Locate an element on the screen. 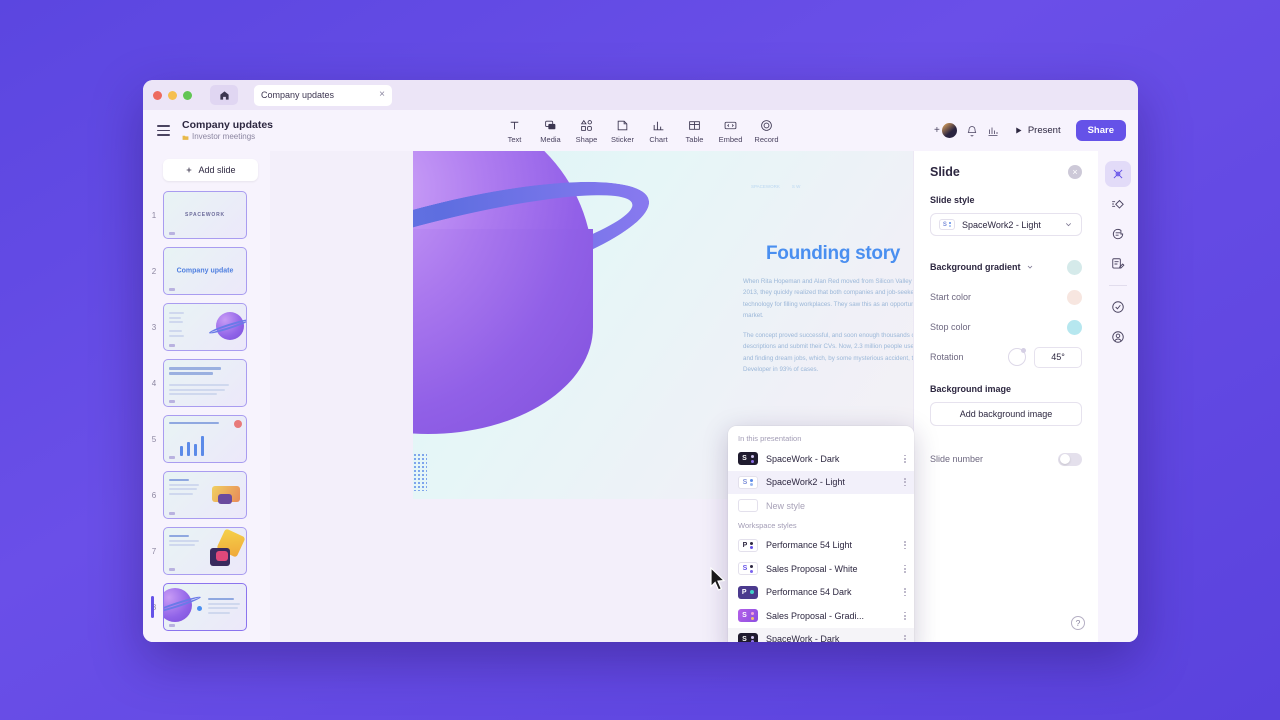 The image size is (1280, 720). record-icon is located at coordinates (766, 125).